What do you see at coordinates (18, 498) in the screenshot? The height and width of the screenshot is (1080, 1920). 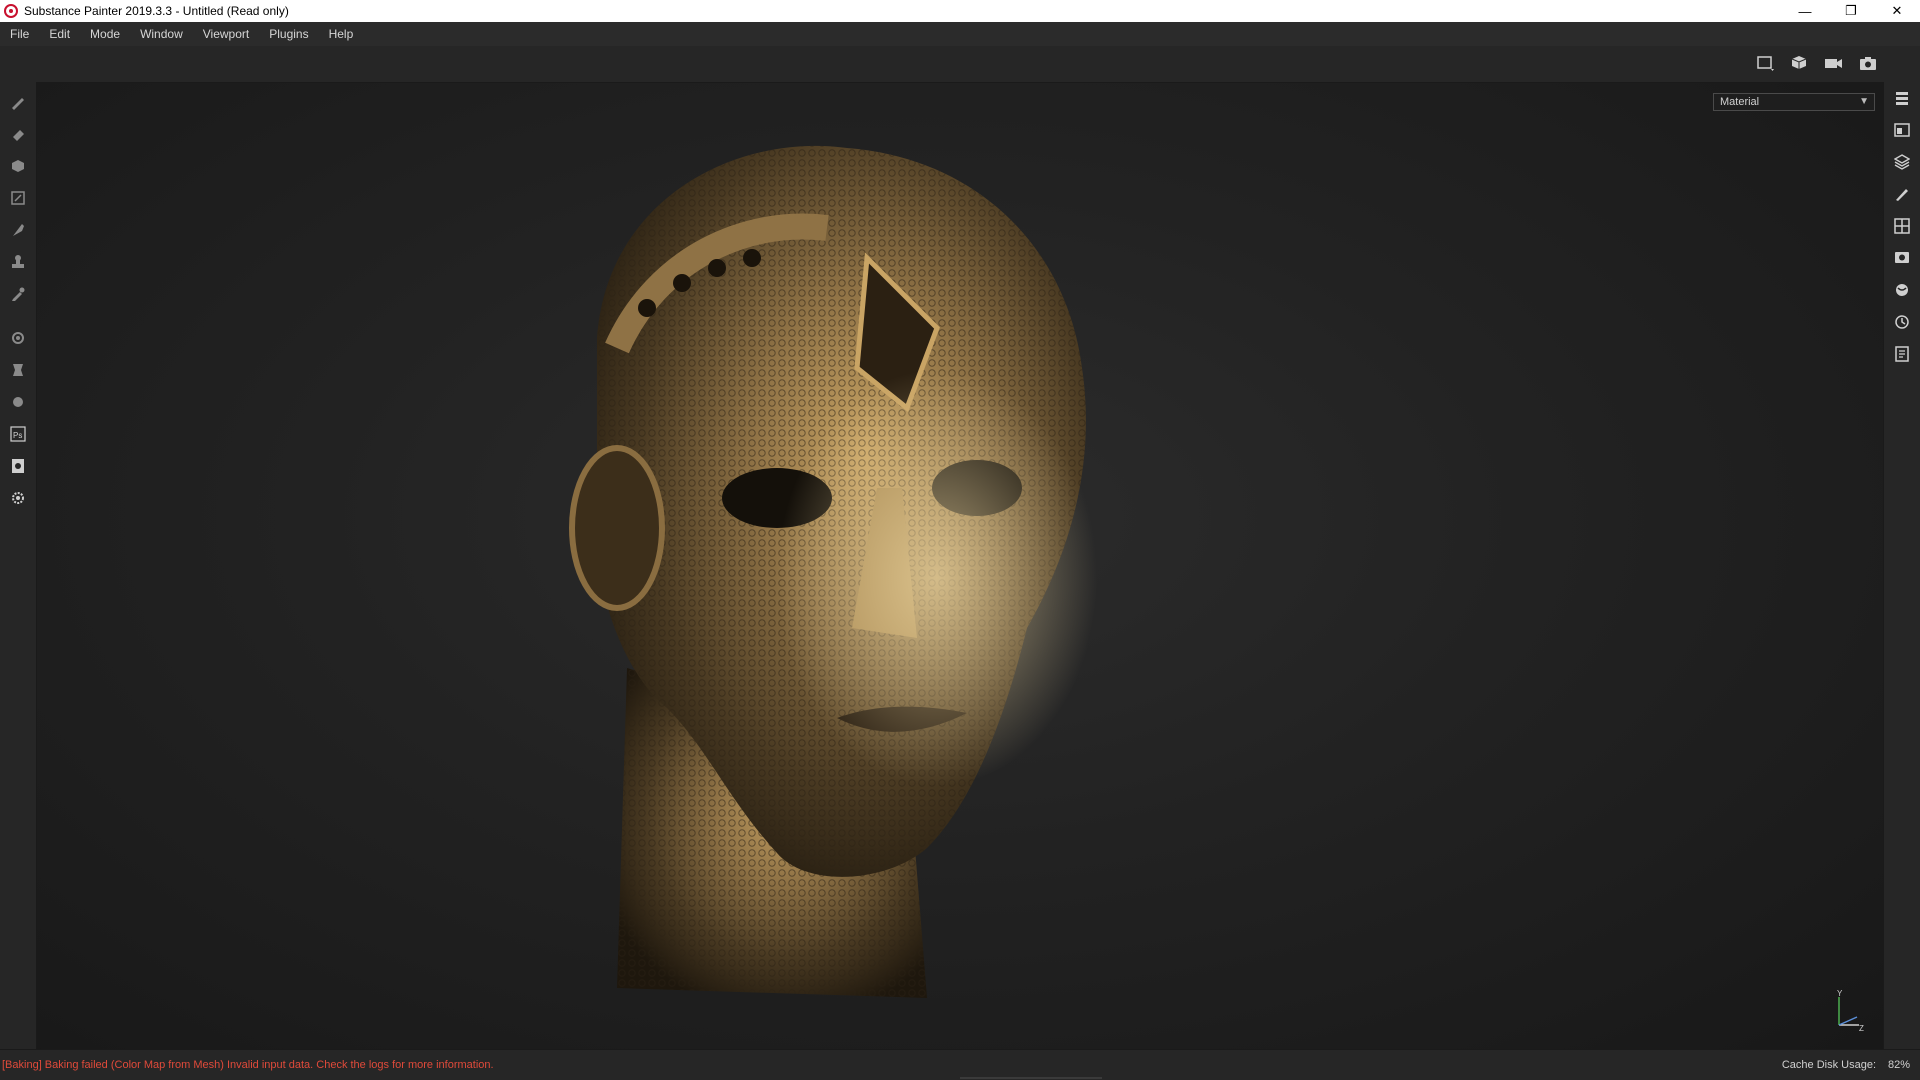 I see `settings-gear-icon` at bounding box center [18, 498].